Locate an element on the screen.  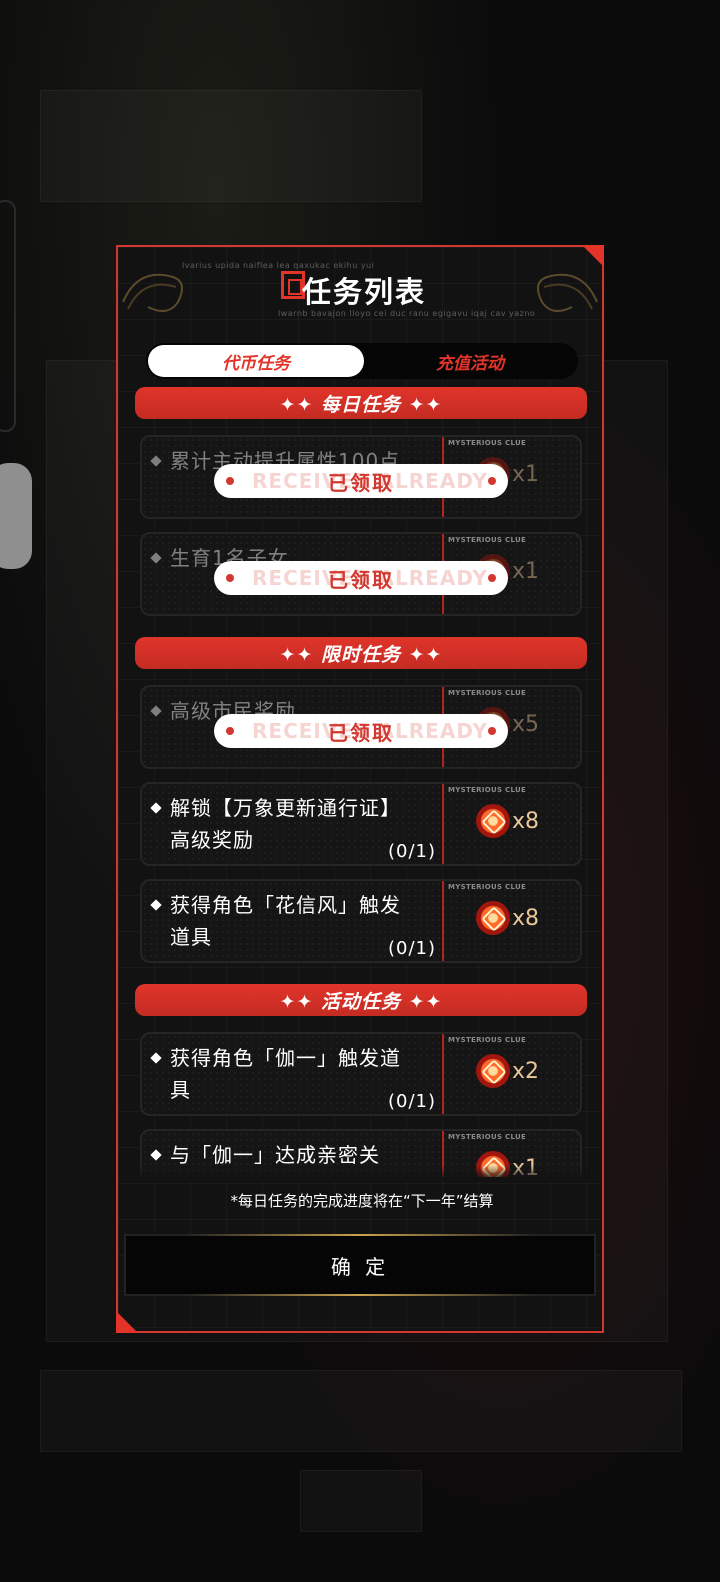
task-text: 获得角色「花信风」触发道具 is located at coordinates (285, 921).